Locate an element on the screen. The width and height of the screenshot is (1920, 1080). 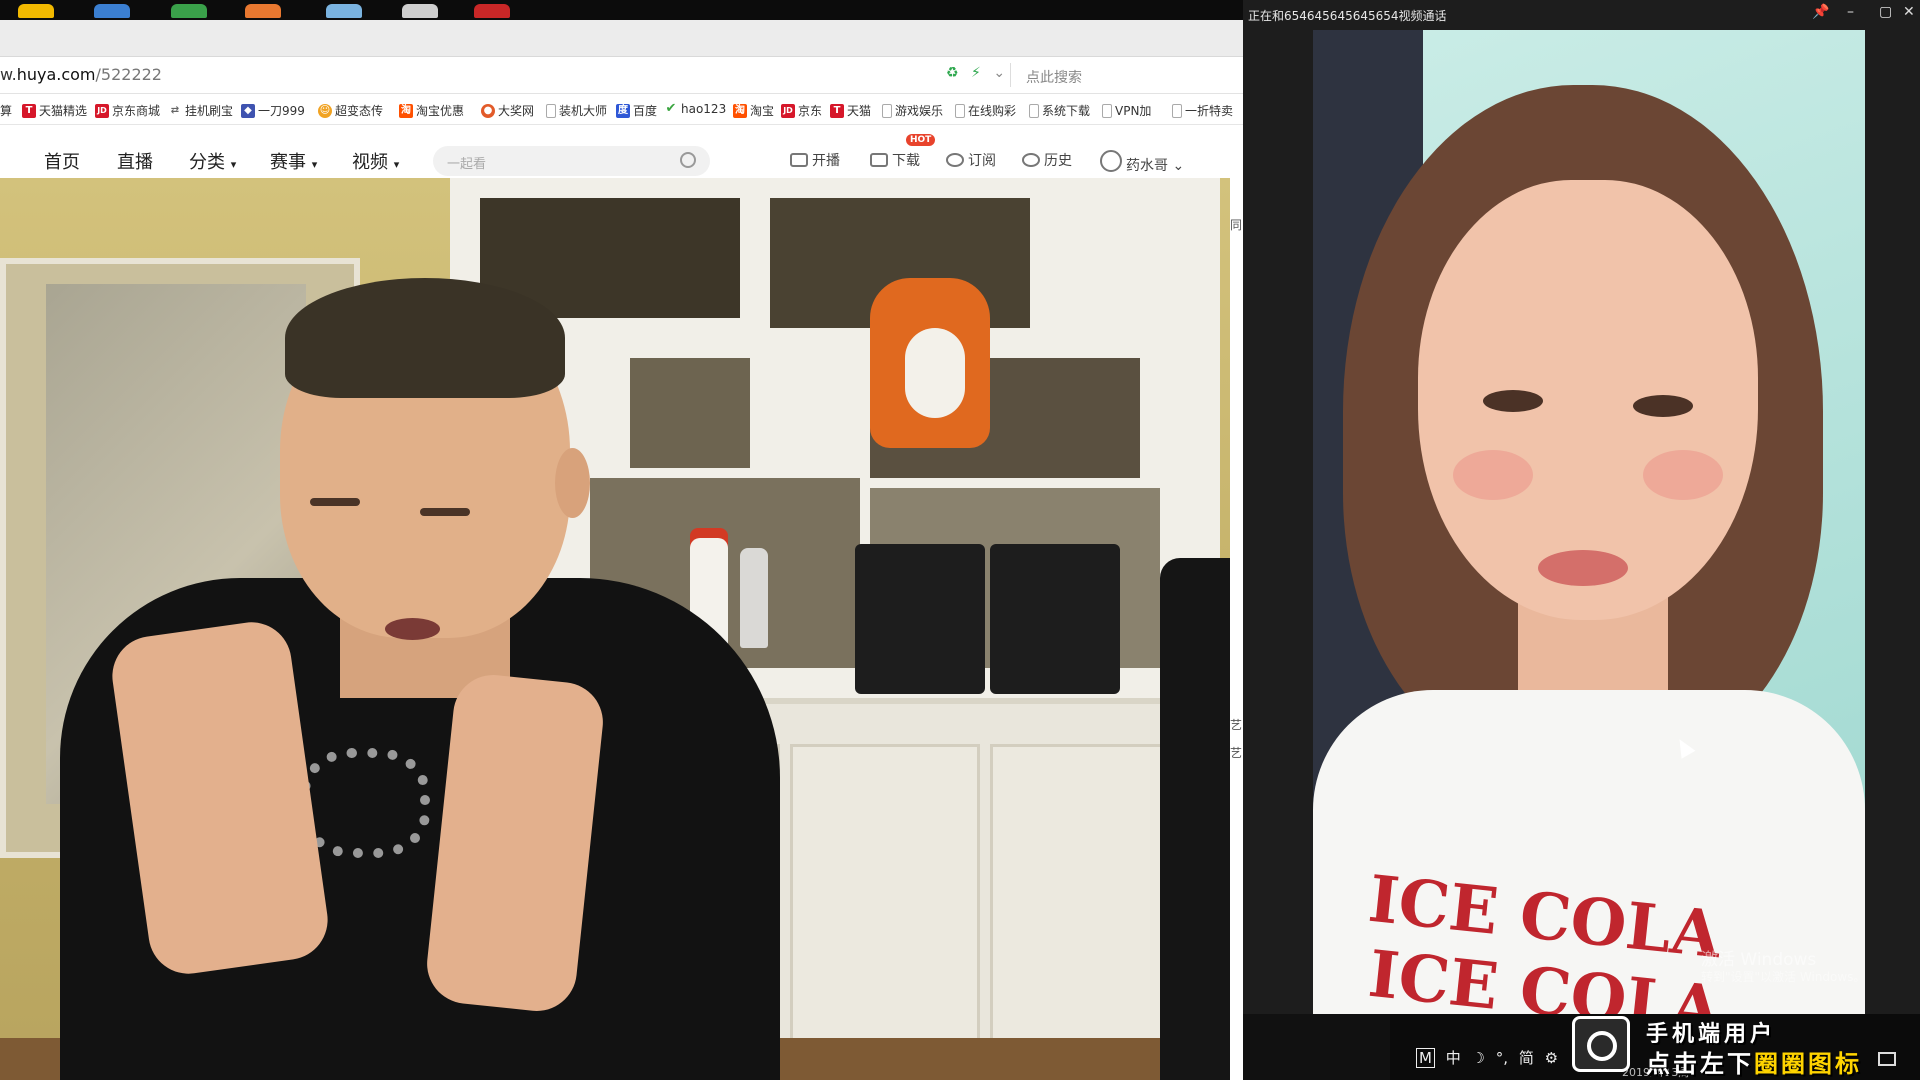
link-icon: ⇄ is located at coordinates (175, 110).